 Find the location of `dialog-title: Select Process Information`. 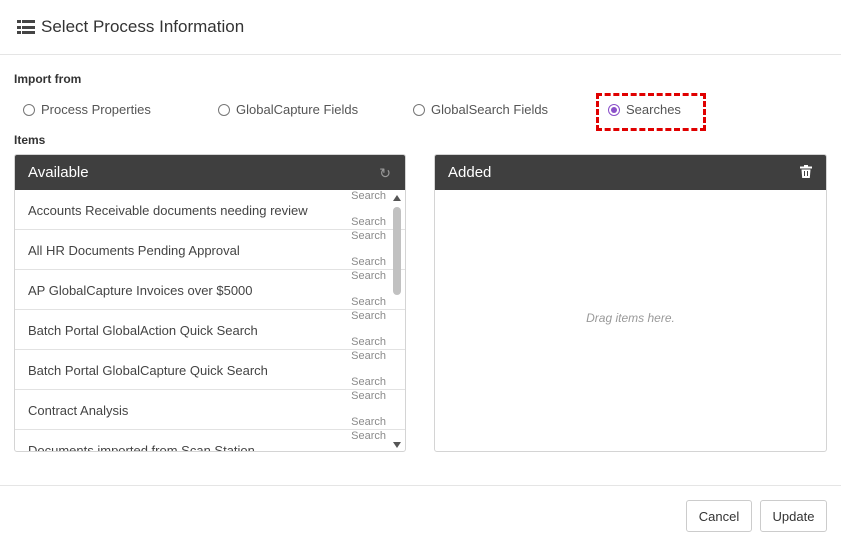

dialog-title: Select Process Information is located at coordinates (143, 26).